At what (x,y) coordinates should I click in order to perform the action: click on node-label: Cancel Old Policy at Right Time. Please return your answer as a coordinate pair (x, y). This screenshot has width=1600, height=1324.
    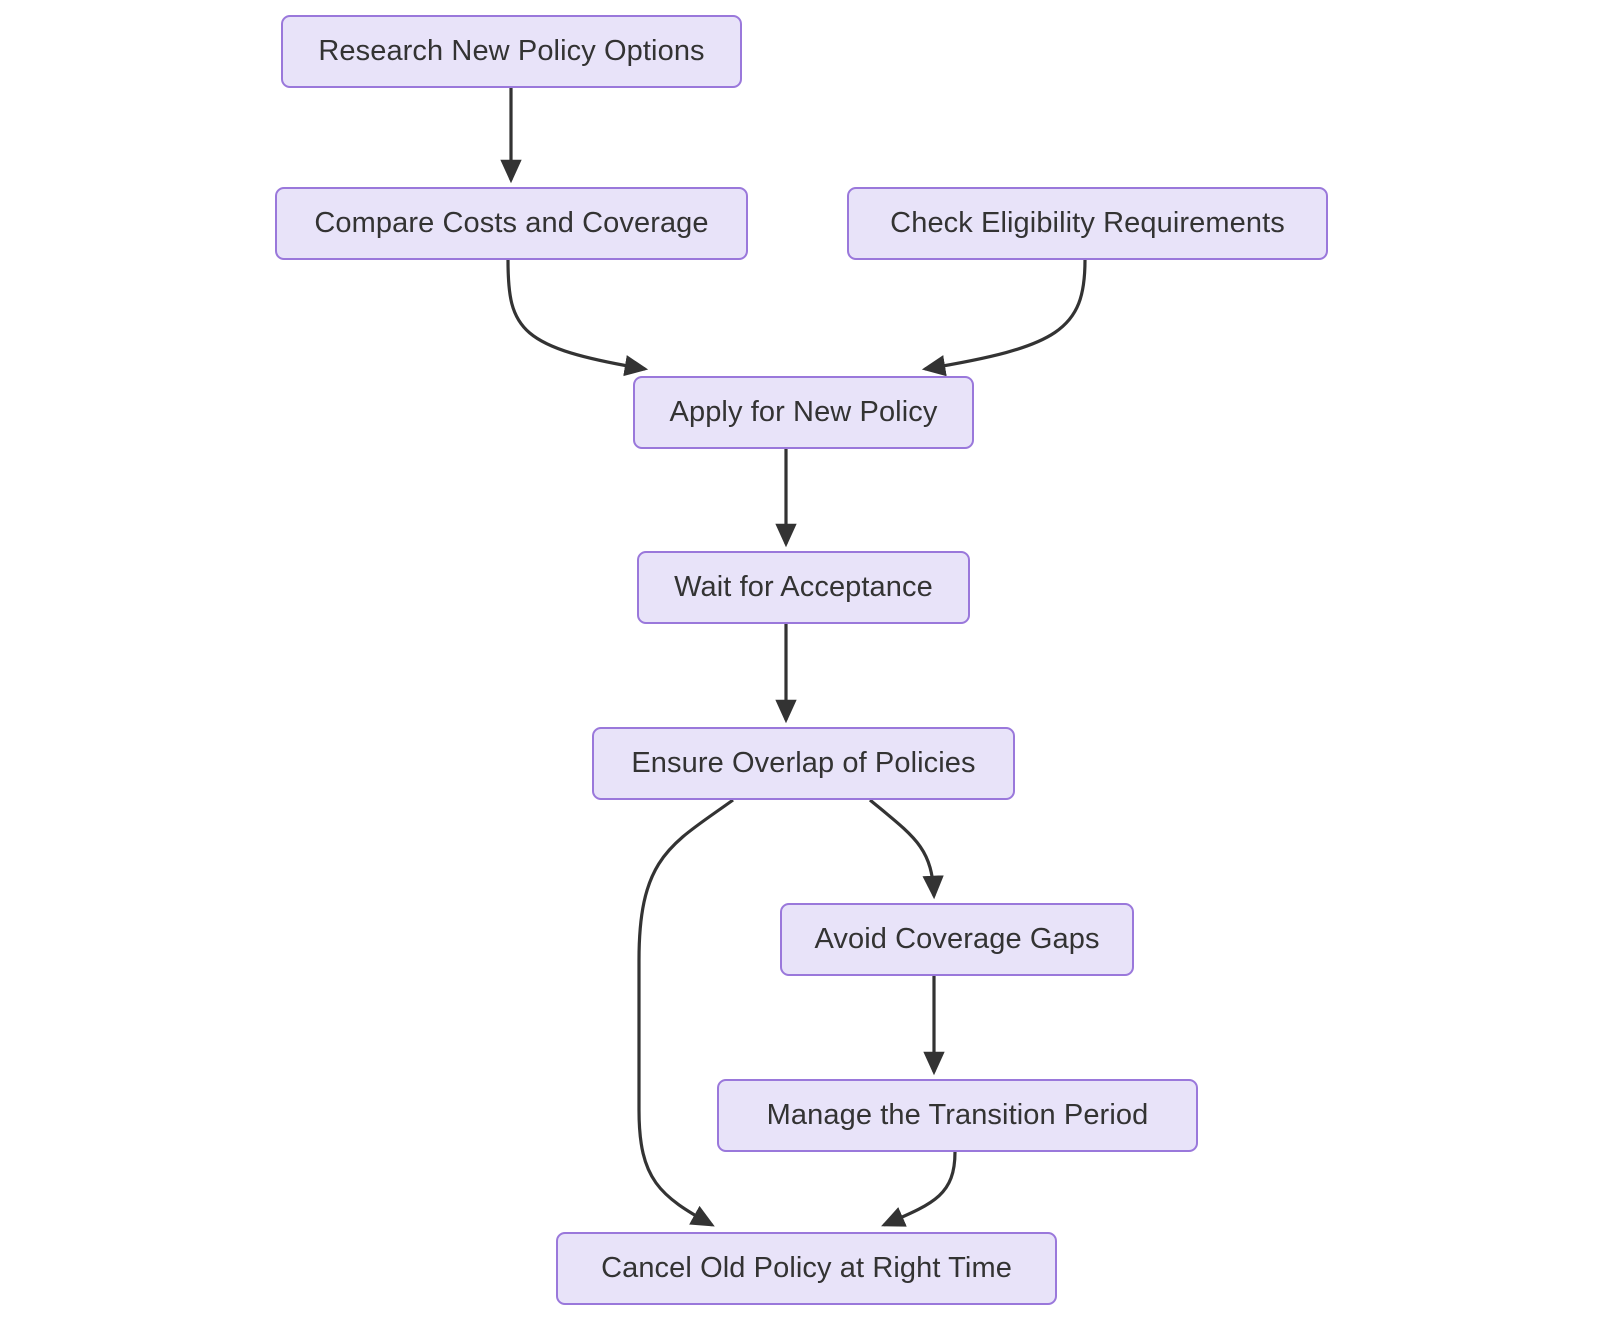
    Looking at the image, I should click on (806, 1268).